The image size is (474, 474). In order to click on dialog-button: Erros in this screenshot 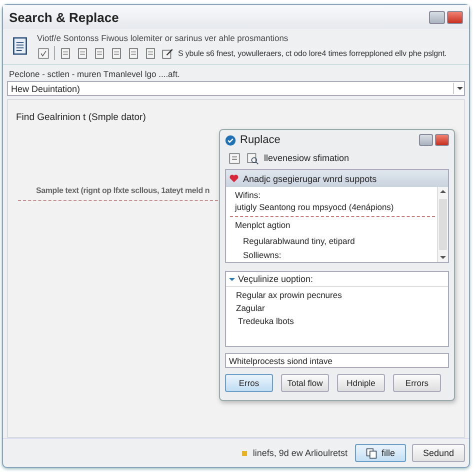, I will do `click(249, 383)`.